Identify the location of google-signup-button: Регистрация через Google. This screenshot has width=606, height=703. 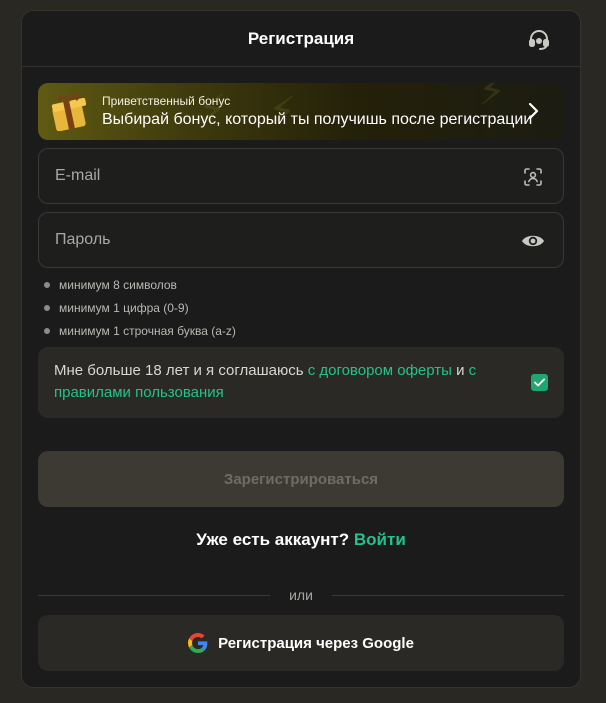
(301, 643).